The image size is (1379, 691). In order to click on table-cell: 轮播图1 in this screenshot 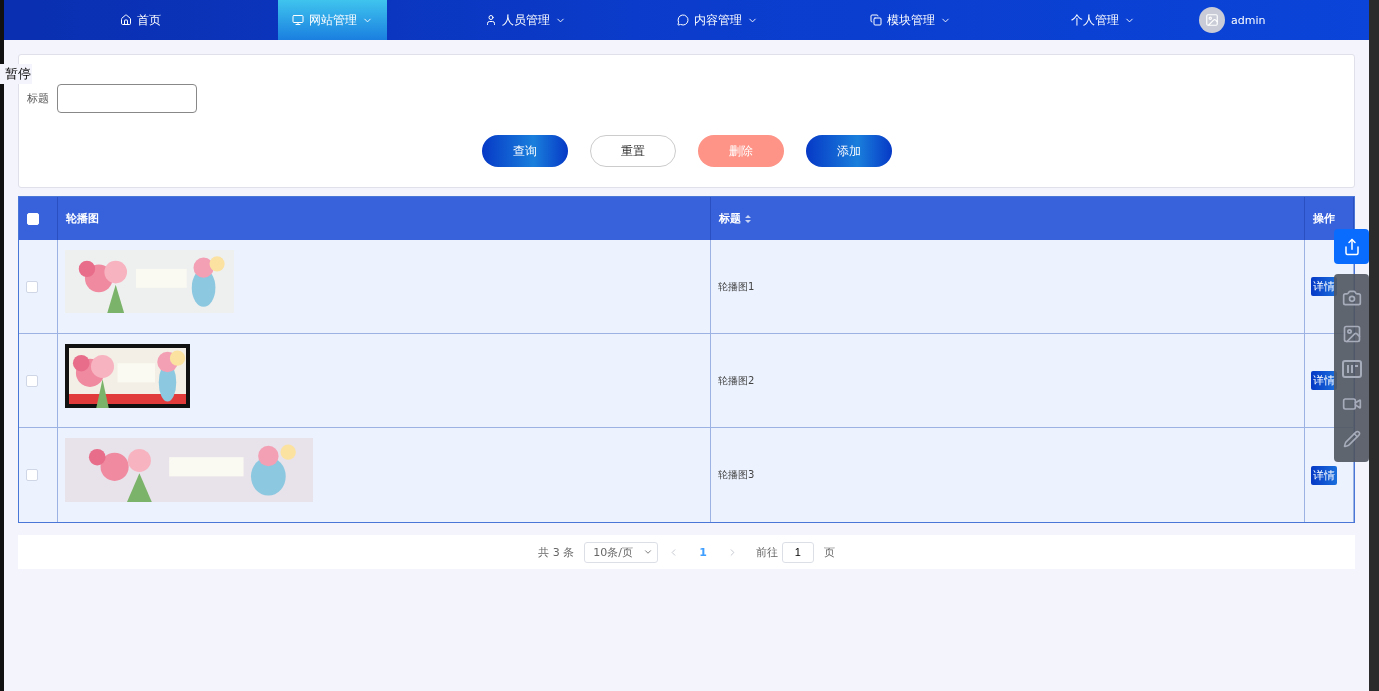, I will do `click(736, 286)`.